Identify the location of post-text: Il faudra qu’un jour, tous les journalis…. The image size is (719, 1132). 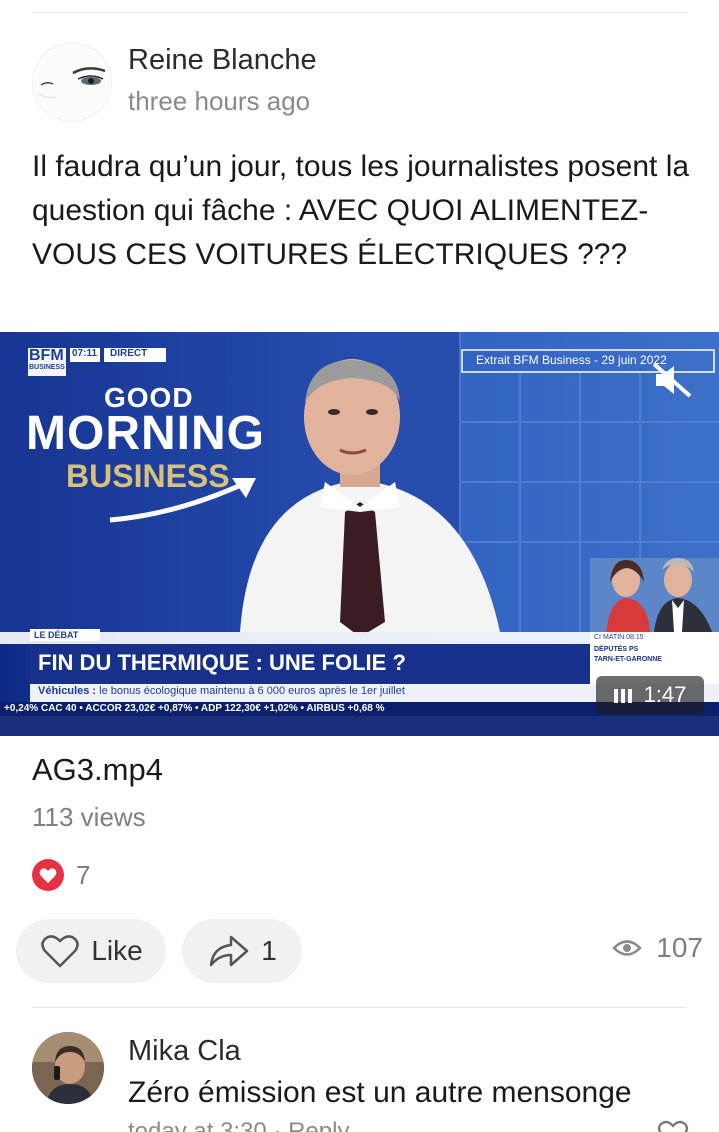
(361, 210).